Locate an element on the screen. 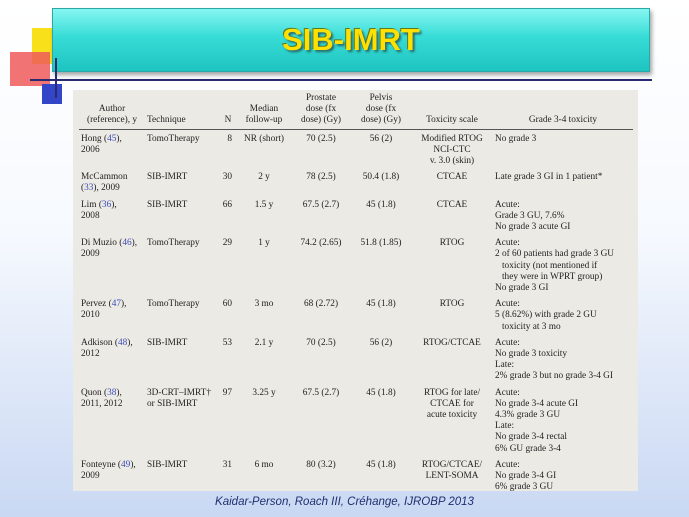  cell-followup: 3 mo is located at coordinates (264, 304).